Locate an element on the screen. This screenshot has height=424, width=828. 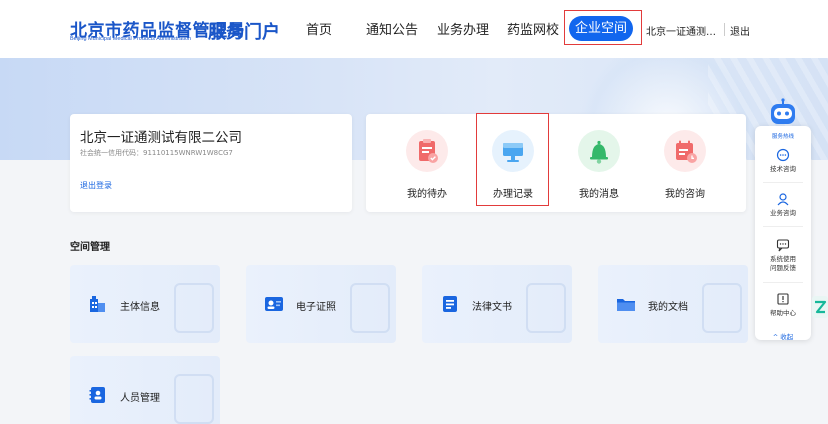
tile-personnel: 人员管理 is located at coordinates (145, 390).